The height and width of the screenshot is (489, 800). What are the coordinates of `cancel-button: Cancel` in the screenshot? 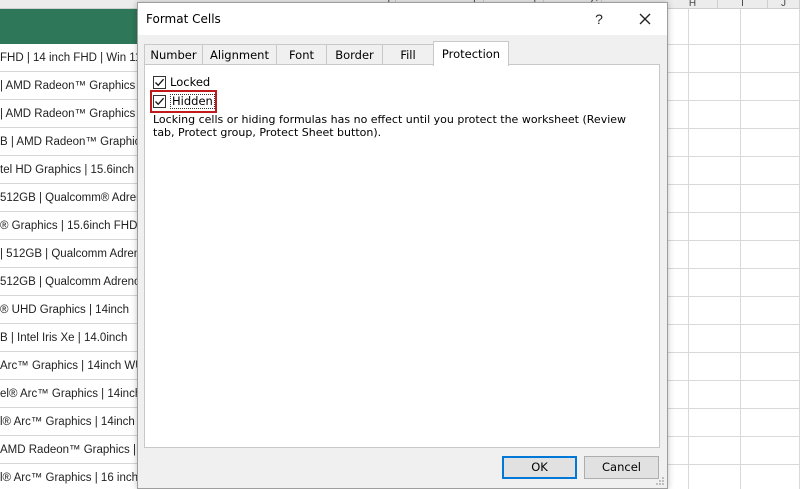 It's located at (621, 467).